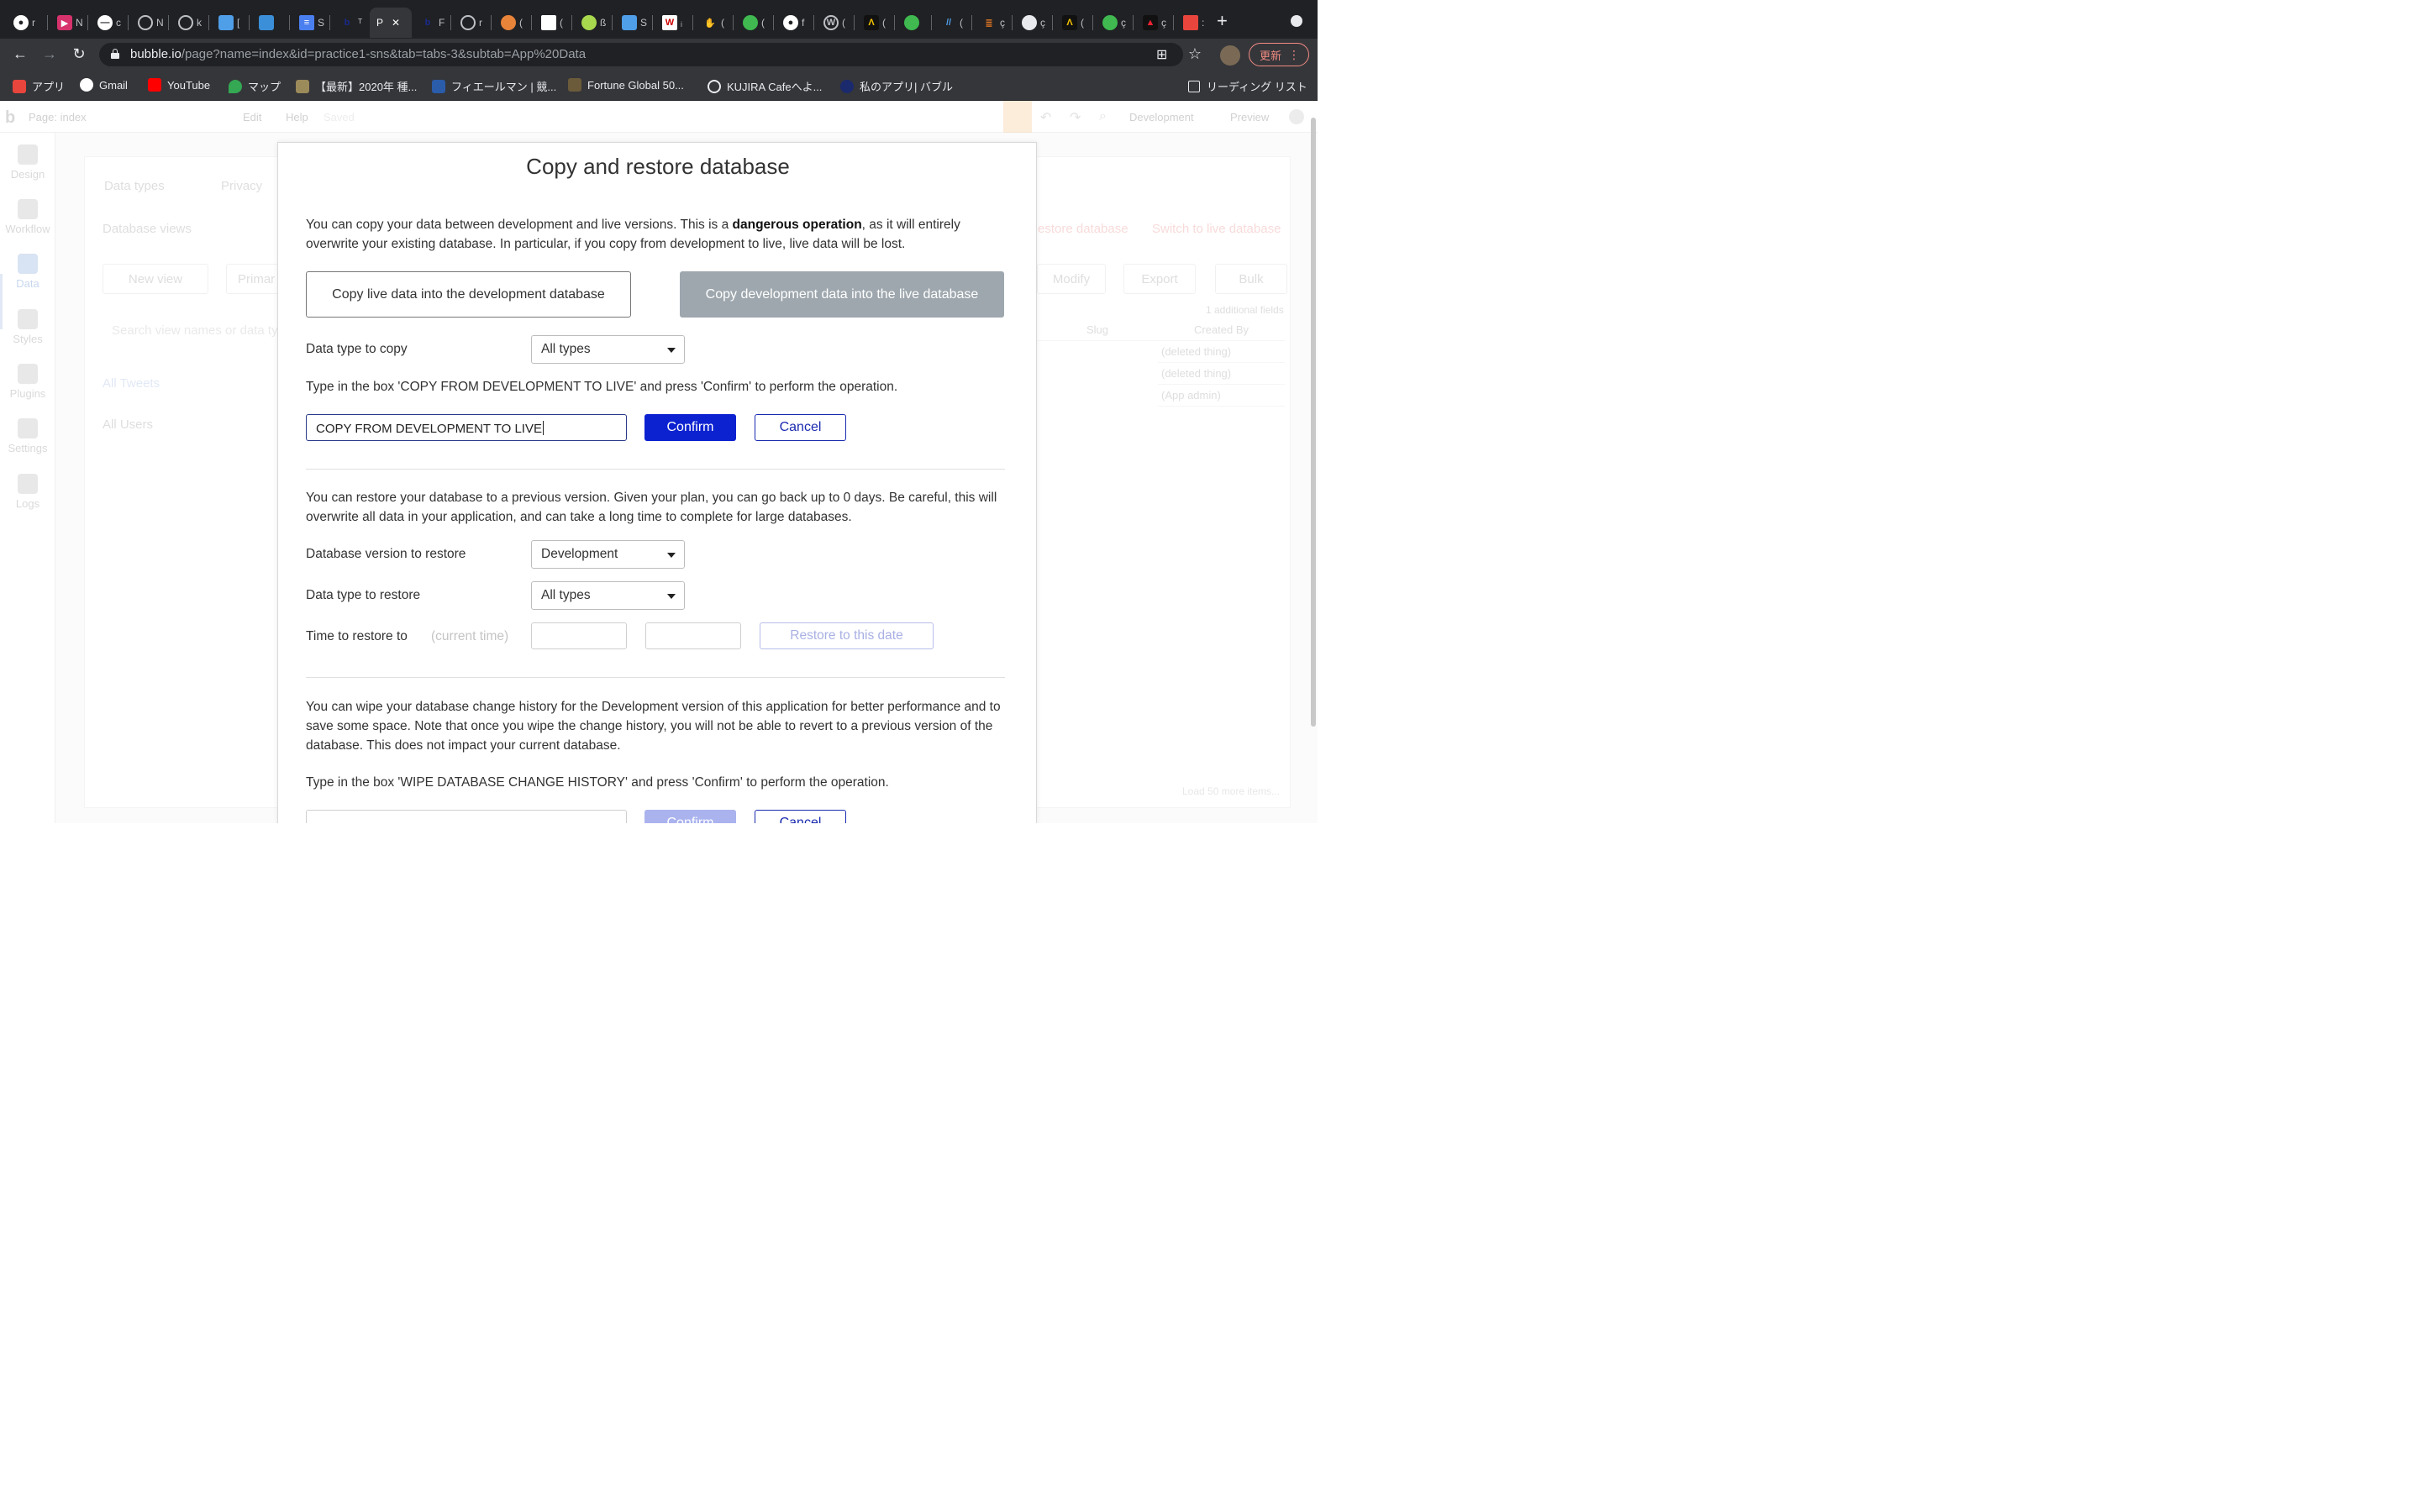 Image resolution: width=2420 pixels, height=1512 pixels. Describe the element at coordinates (797, 225) in the screenshot. I see `dangerous-operation-text: dangerous operation` at that location.